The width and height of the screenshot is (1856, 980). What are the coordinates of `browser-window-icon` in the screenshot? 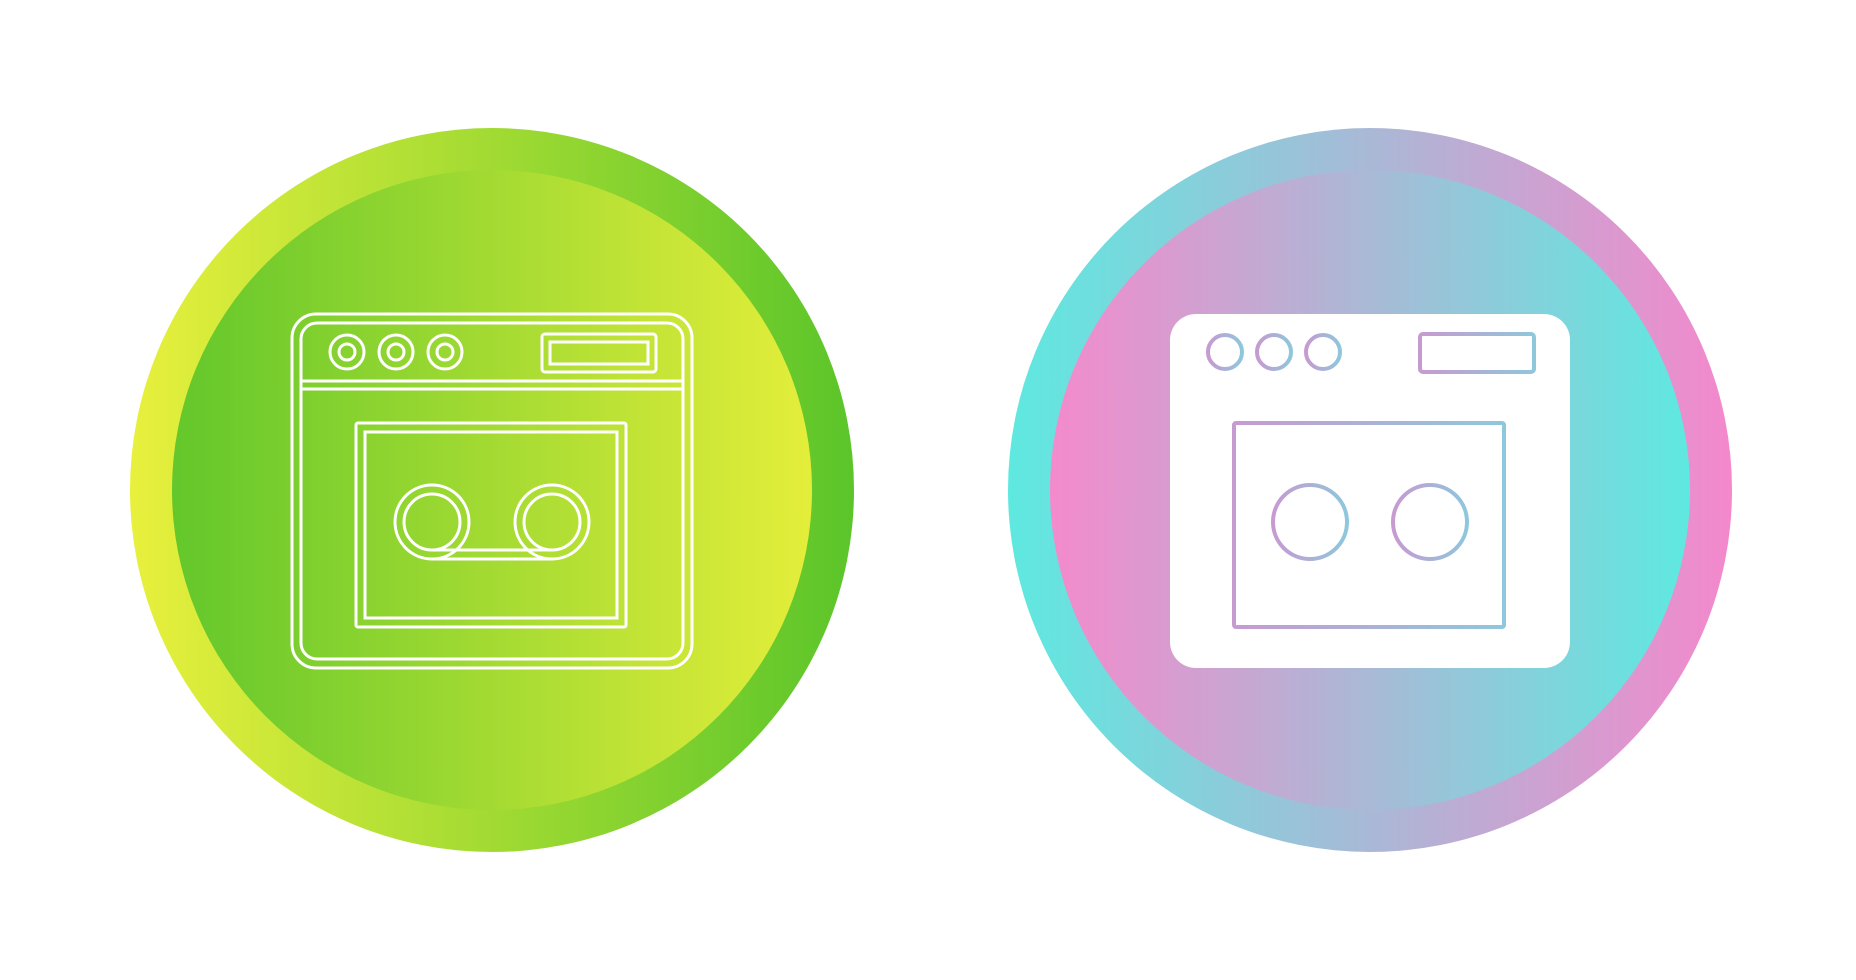 It's located at (1370, 491).